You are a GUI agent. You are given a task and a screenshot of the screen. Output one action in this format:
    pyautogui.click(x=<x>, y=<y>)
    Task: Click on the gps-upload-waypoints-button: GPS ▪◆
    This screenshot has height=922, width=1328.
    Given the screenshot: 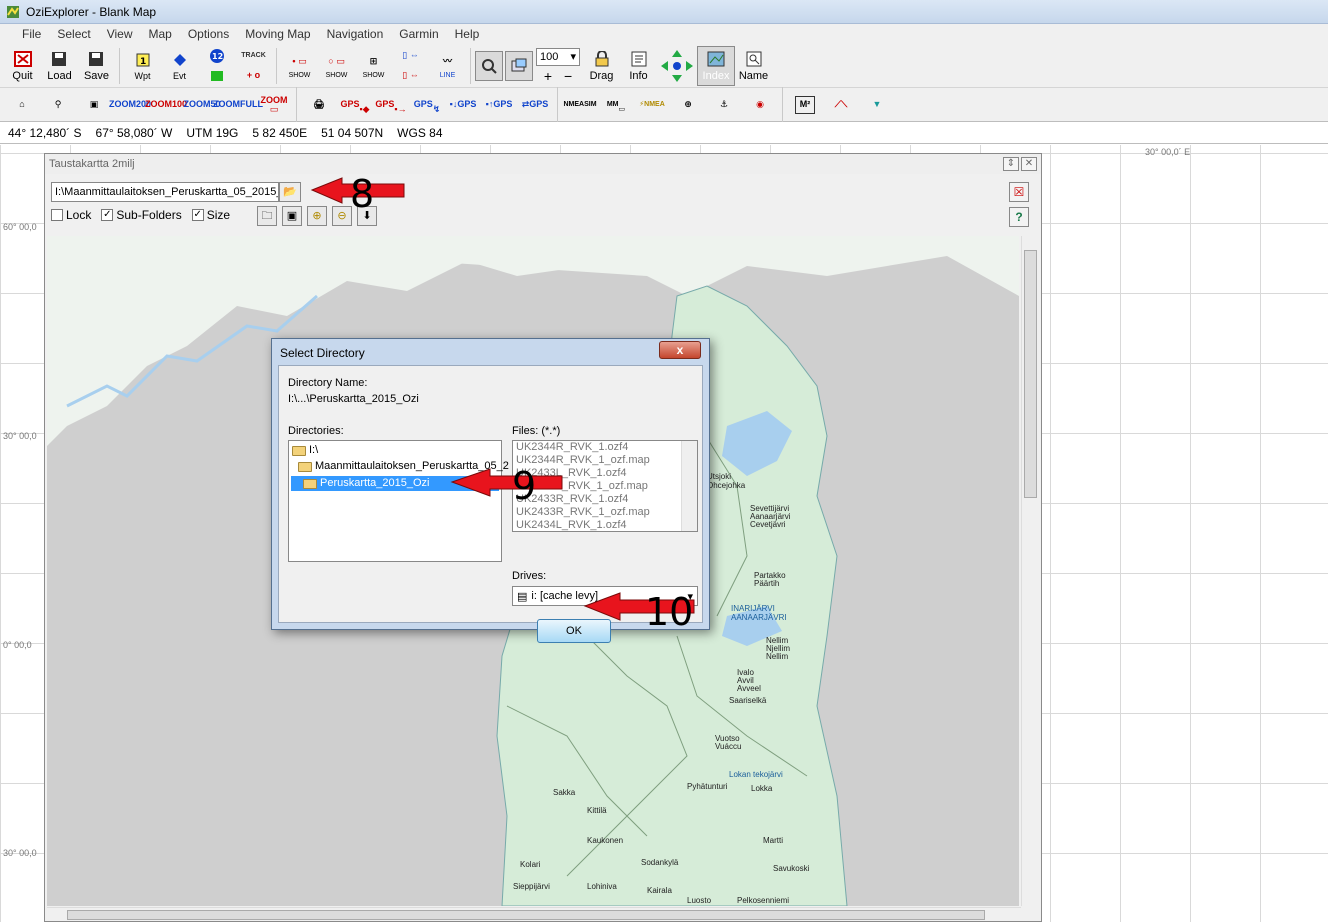 What is the action you would take?
    pyautogui.click(x=355, y=105)
    